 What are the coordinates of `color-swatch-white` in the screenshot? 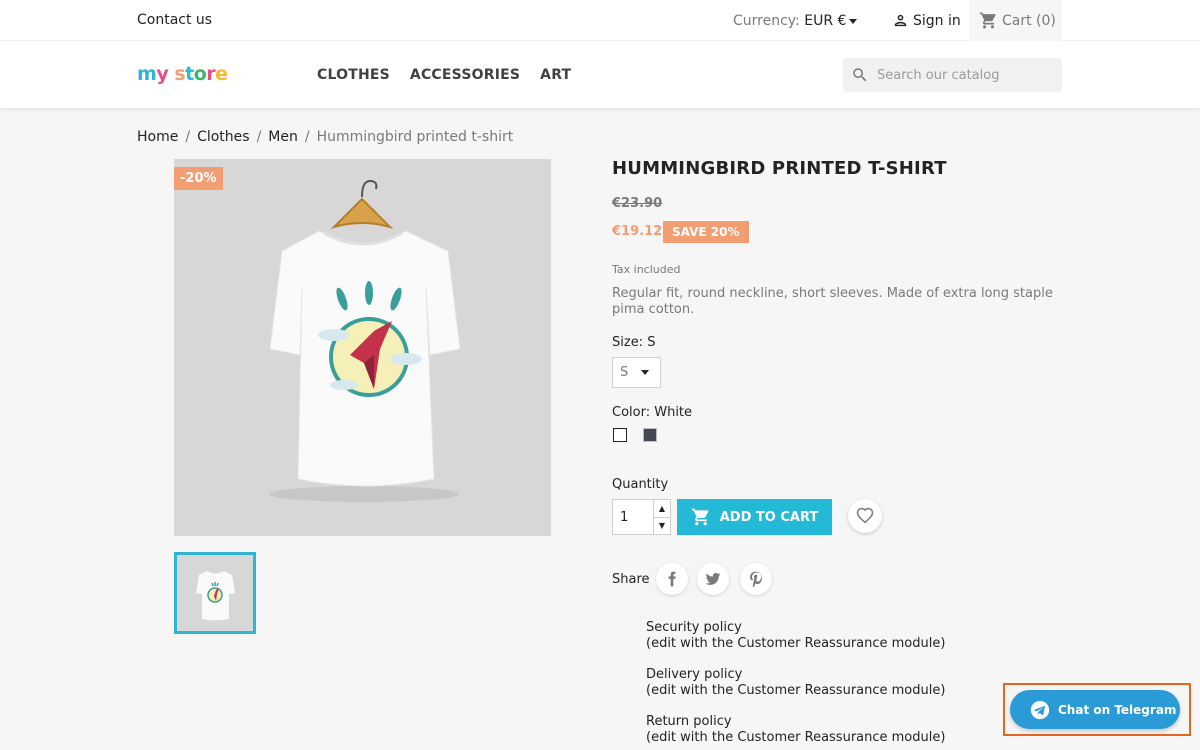 It's located at (620, 435).